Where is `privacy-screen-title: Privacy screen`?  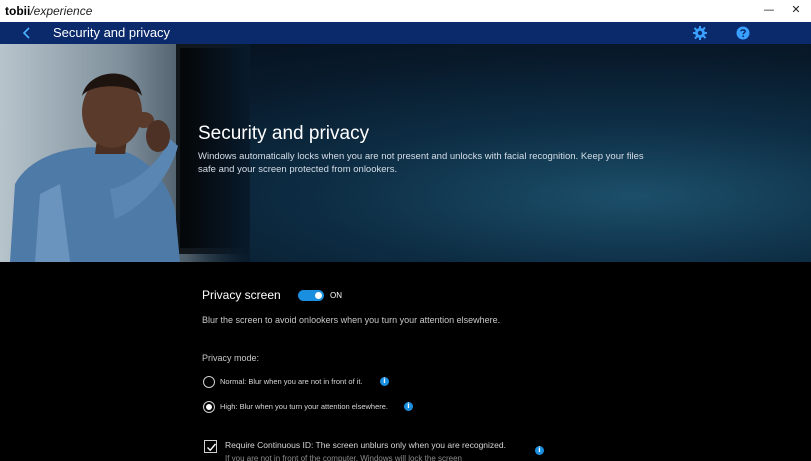
privacy-screen-title: Privacy screen is located at coordinates (241, 295).